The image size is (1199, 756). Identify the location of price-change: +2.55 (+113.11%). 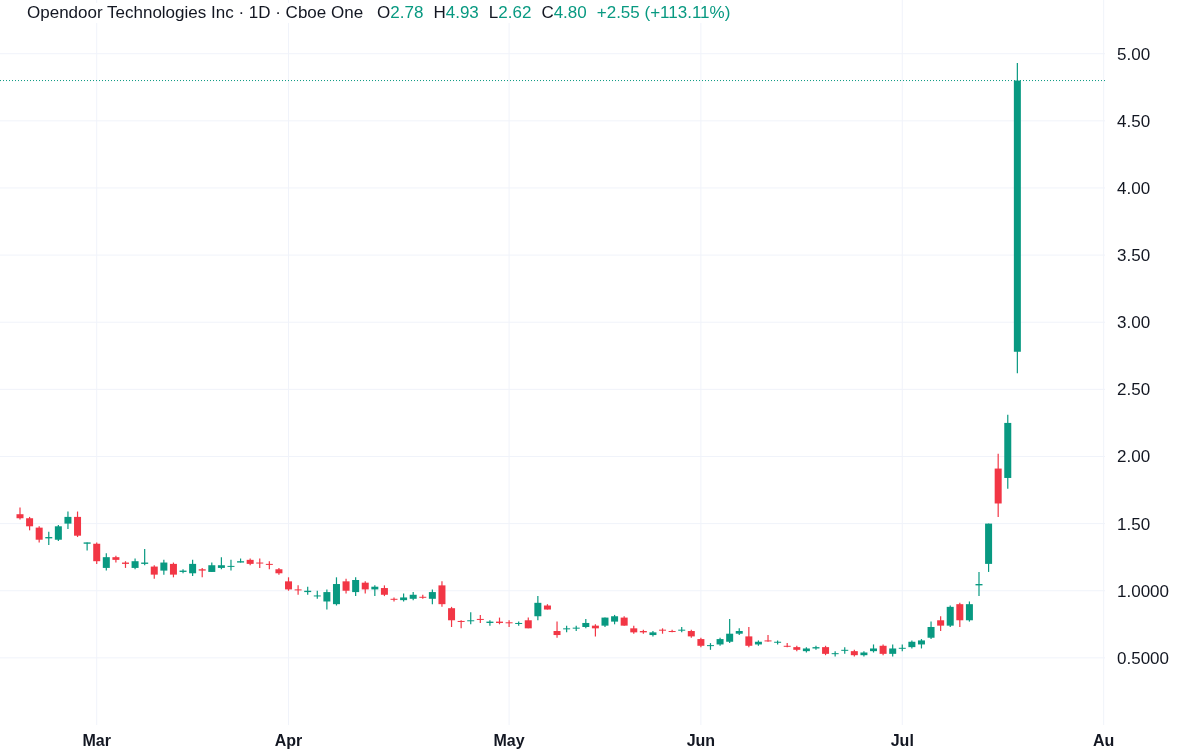
(663, 13).